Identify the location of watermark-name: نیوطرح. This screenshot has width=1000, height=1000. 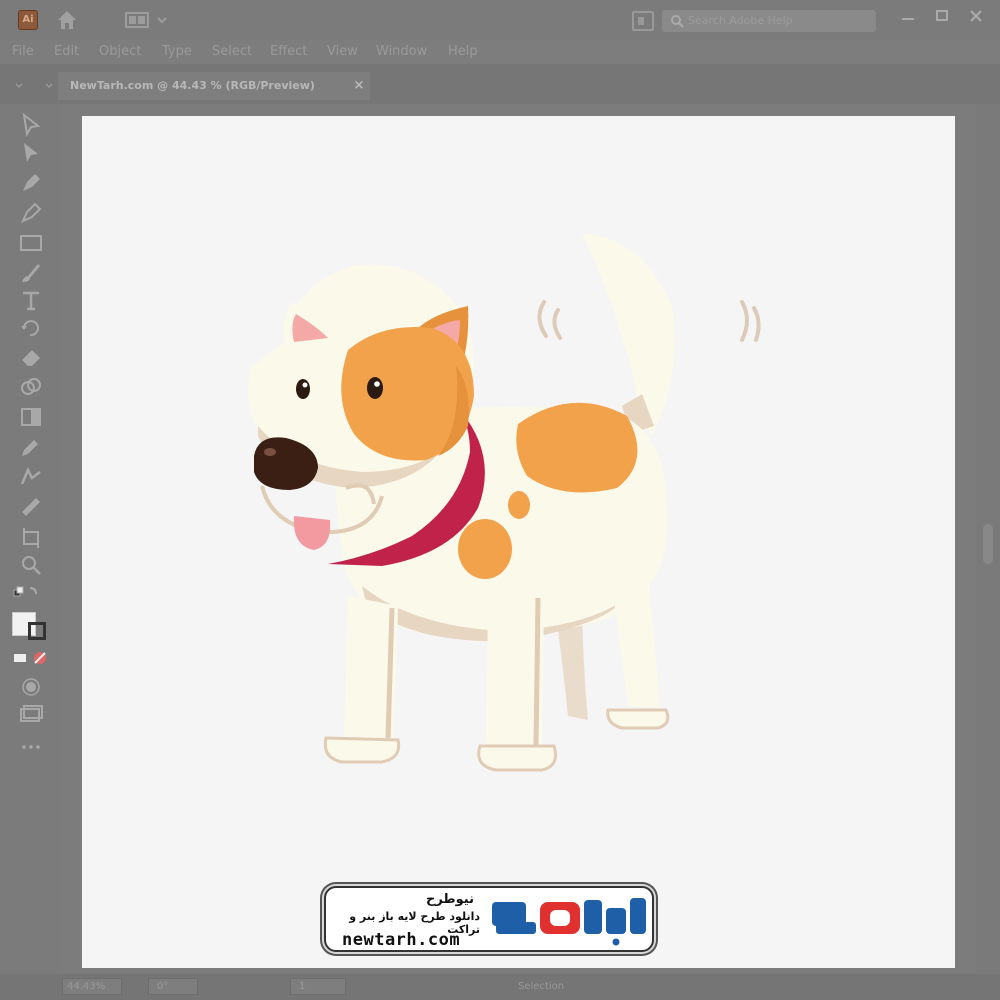
(449, 899).